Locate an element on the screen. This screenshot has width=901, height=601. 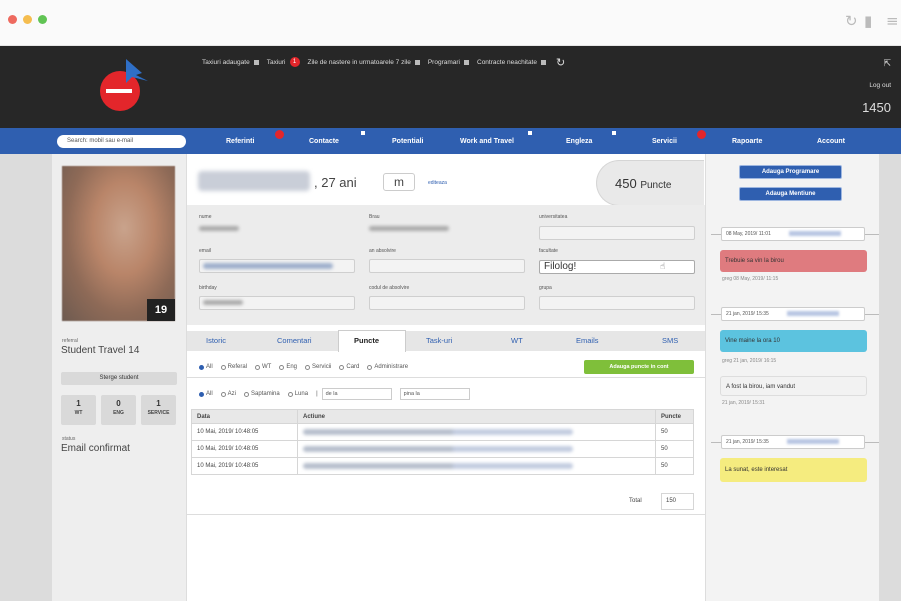
age-badge: 19 is located at coordinates (161, 310).